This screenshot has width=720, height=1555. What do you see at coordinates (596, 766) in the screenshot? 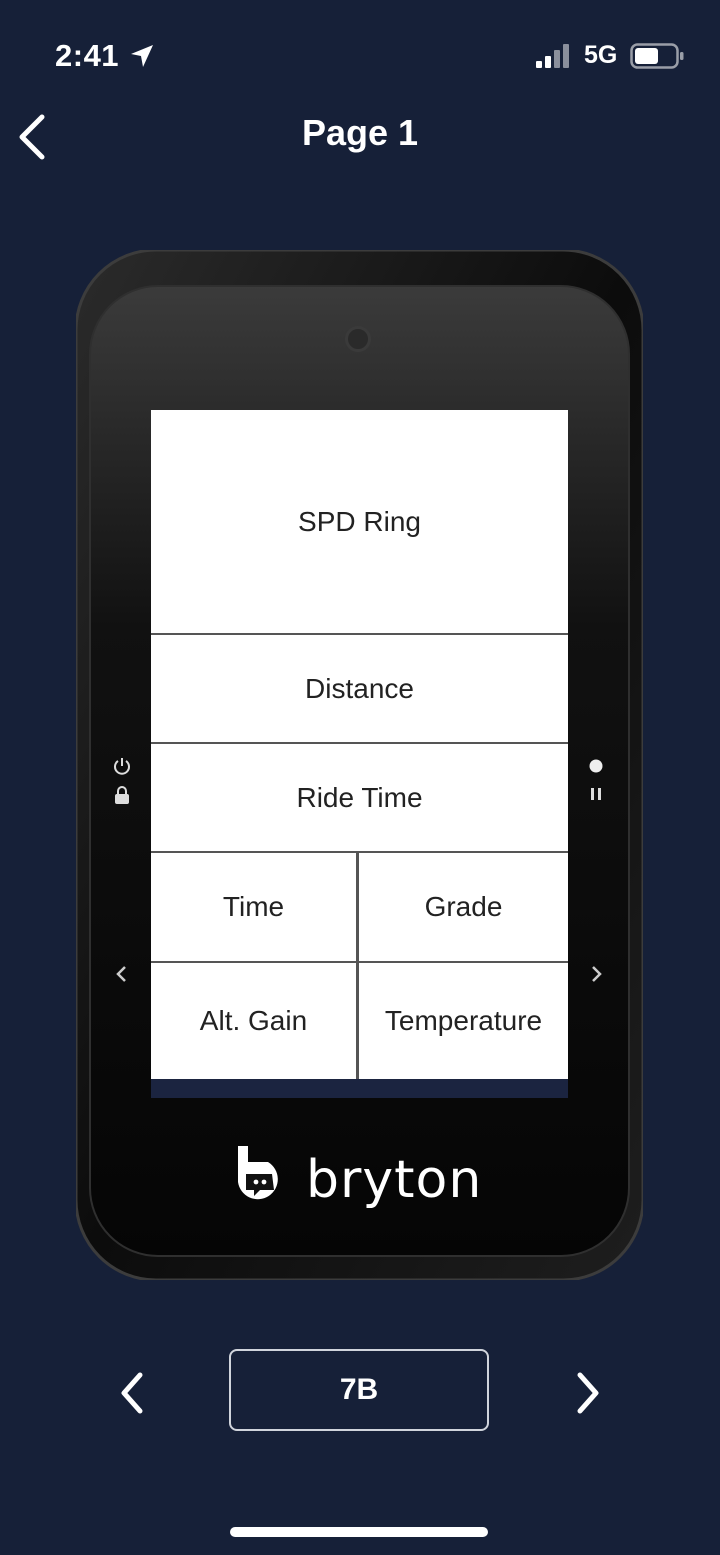
I see `record-icon` at bounding box center [596, 766].